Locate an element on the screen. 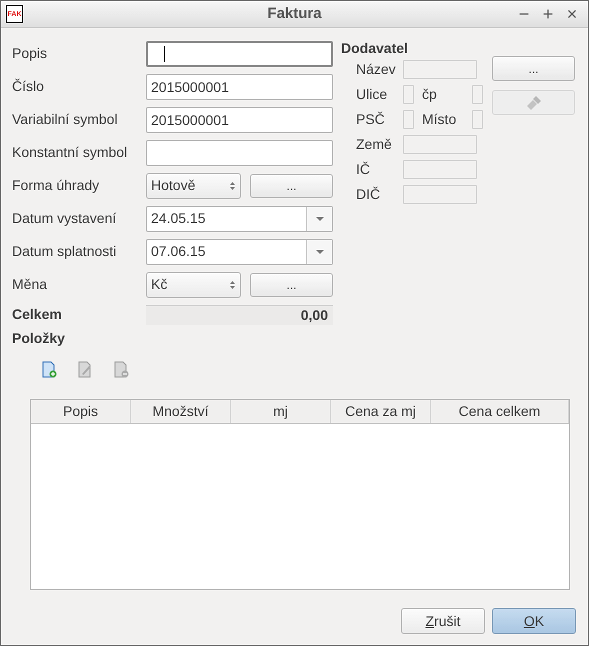 Image resolution: width=589 pixels, height=646 pixels. column-header: Cena za mj is located at coordinates (381, 411).